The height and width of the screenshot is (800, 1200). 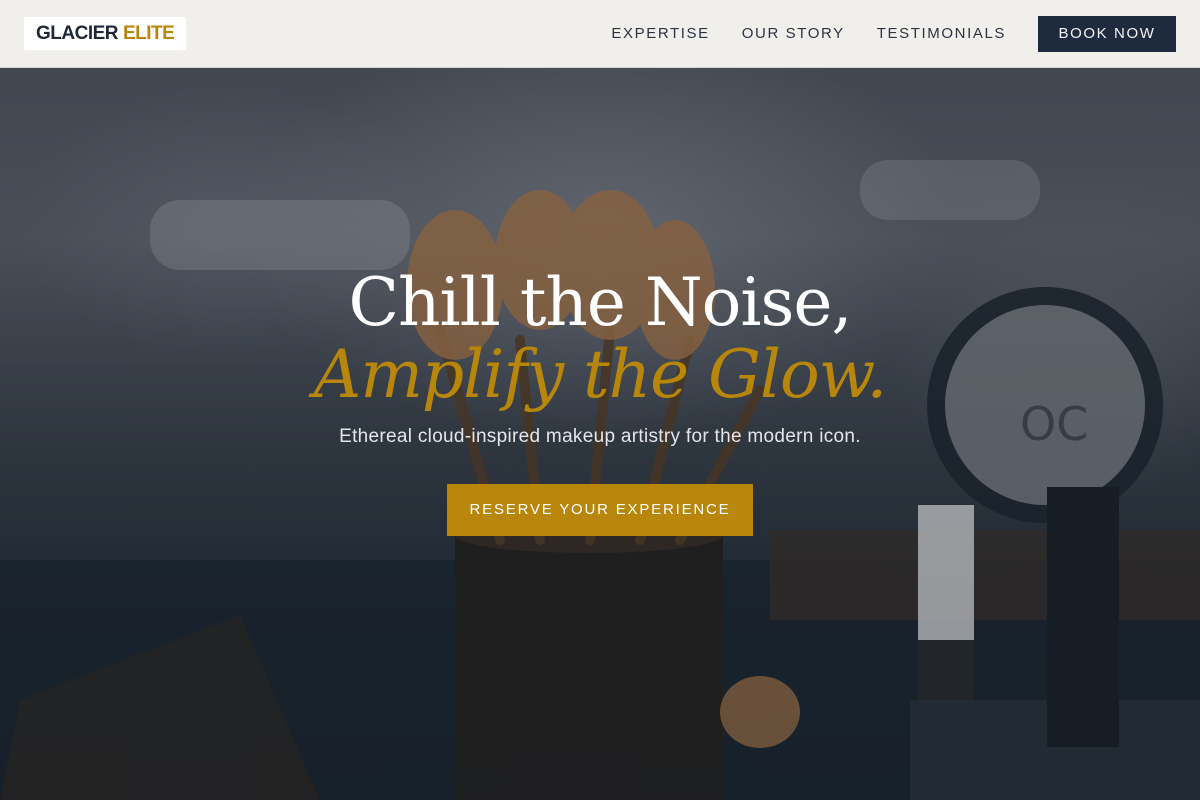 What do you see at coordinates (793, 34) in the screenshot?
I see `nav-link-our-story: OUR STORY` at bounding box center [793, 34].